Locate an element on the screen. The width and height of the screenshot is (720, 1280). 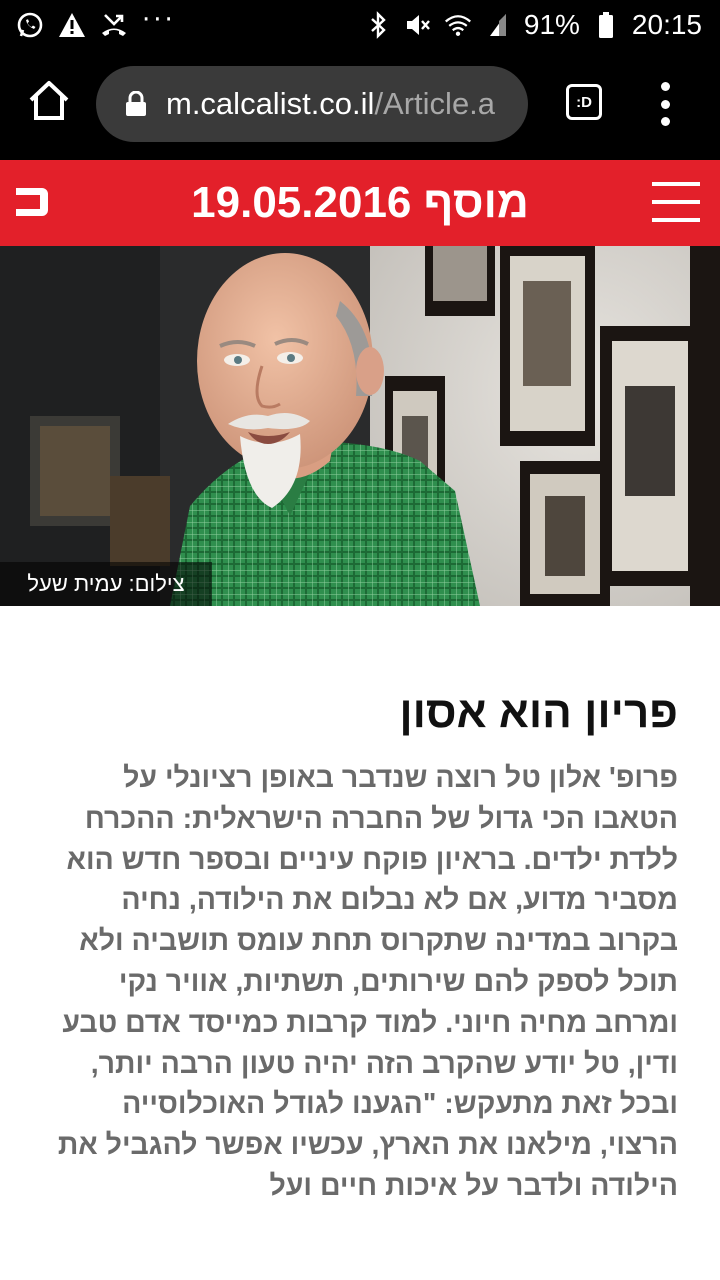
wifi-icon is located at coordinates (458, 25).